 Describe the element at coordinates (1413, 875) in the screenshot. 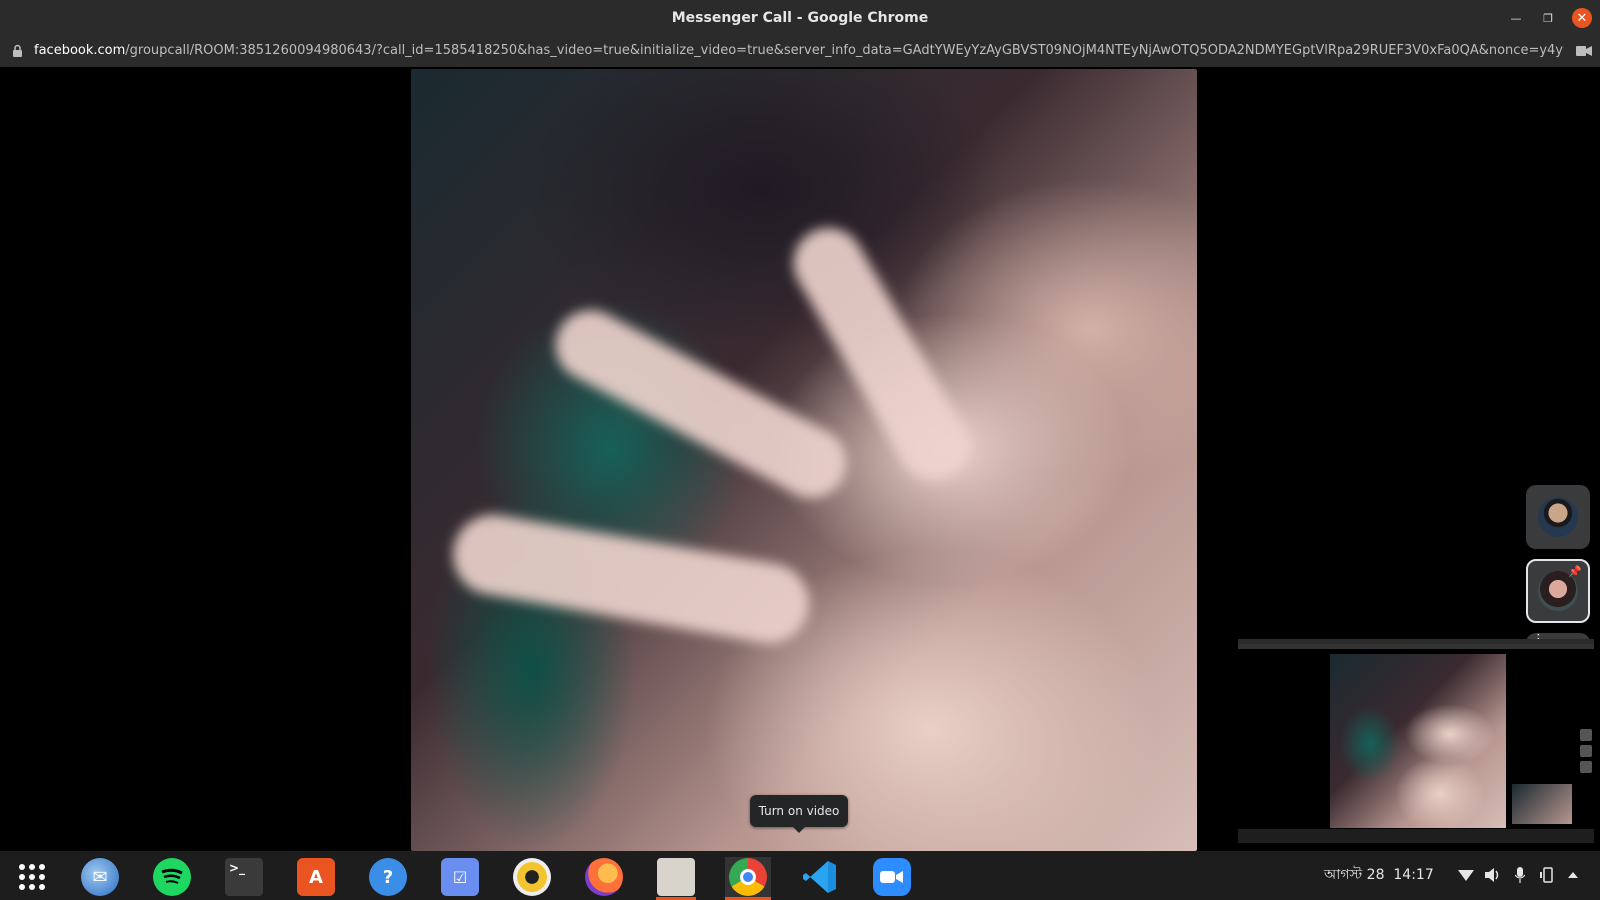

I see `time-label: 14:17` at that location.